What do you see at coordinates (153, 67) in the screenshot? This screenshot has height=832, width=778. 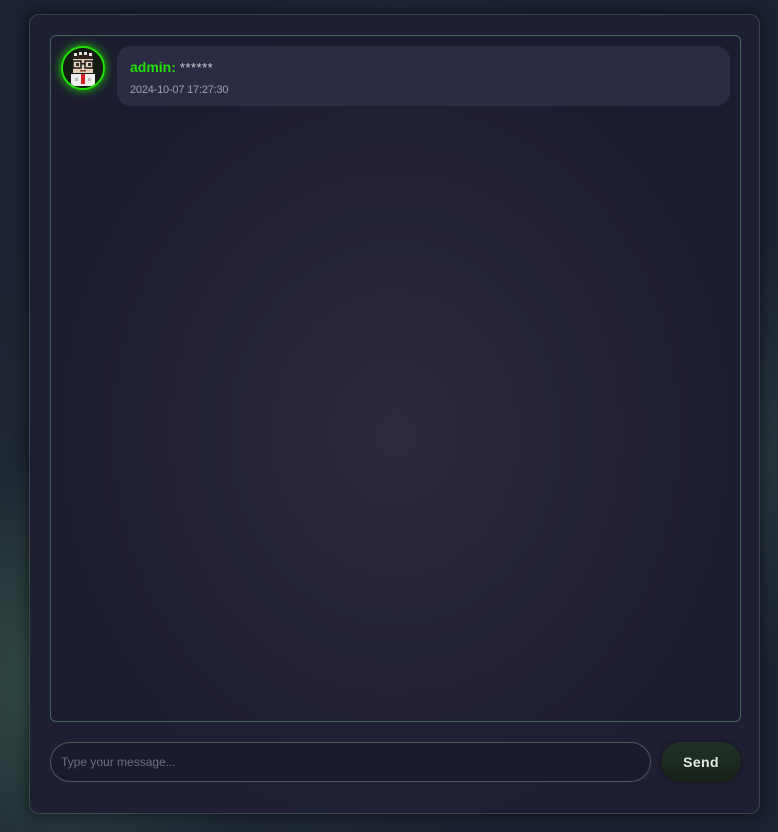 I see `message-username: admin:` at bounding box center [153, 67].